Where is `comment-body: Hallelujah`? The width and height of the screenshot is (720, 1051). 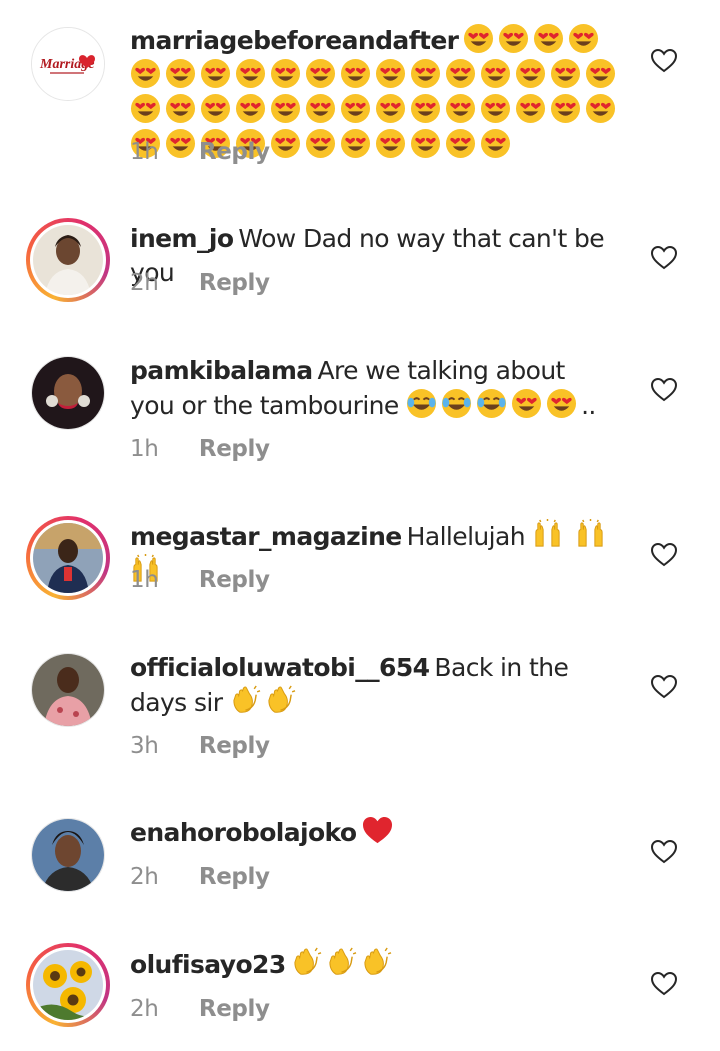
comment-body: Hallelujah is located at coordinates (466, 536).